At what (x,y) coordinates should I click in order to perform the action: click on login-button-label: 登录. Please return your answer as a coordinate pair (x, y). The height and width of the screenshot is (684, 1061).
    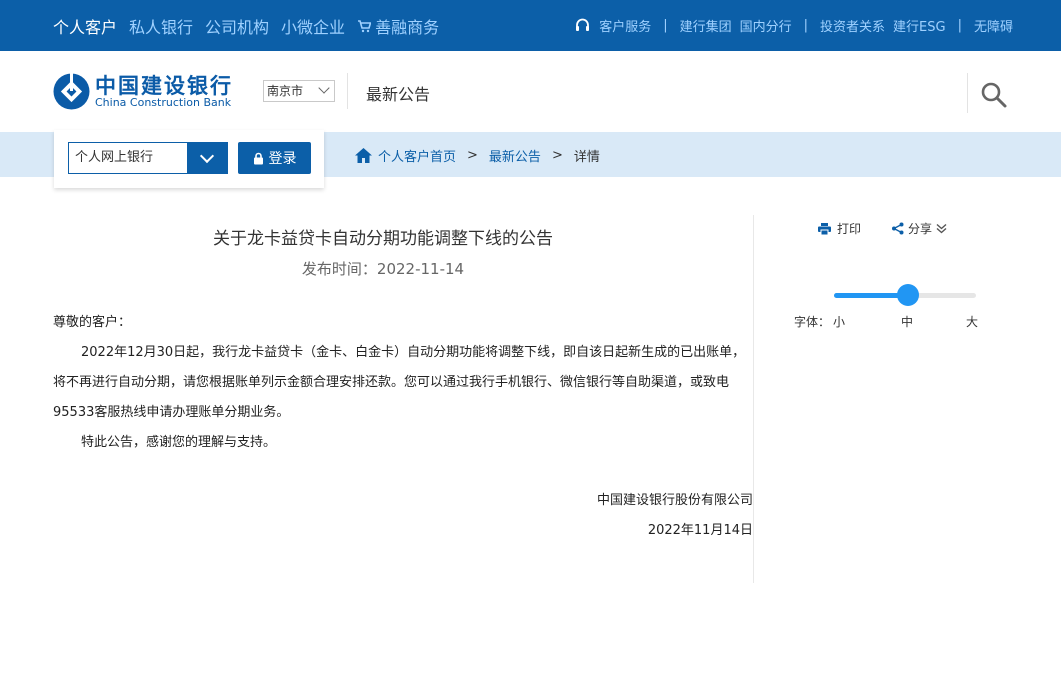
    Looking at the image, I should click on (282, 159).